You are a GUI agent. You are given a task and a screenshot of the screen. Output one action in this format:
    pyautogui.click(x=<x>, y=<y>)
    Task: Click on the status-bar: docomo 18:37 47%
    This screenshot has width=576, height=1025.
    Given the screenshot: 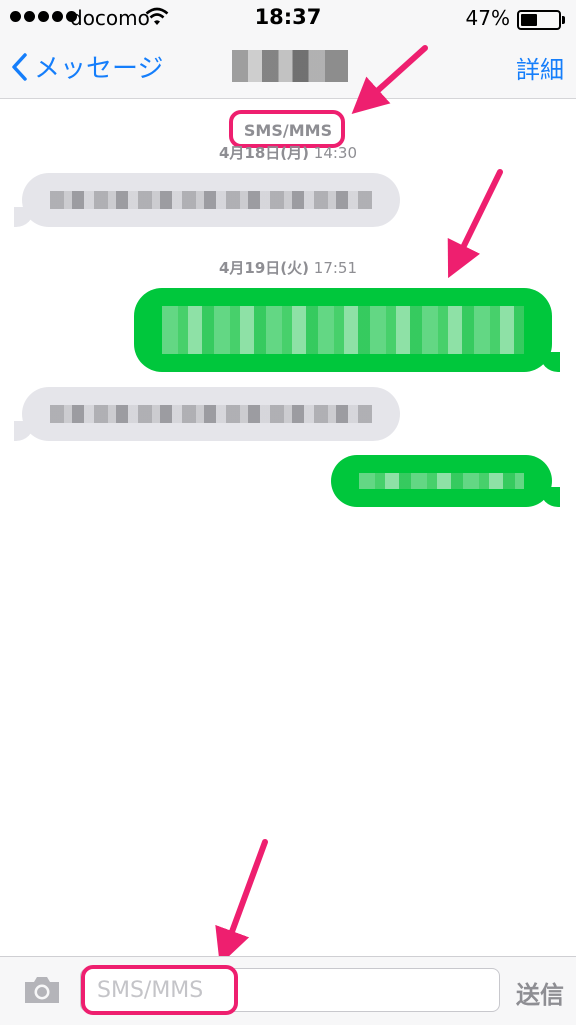 What is the action you would take?
    pyautogui.click(x=288, y=18)
    